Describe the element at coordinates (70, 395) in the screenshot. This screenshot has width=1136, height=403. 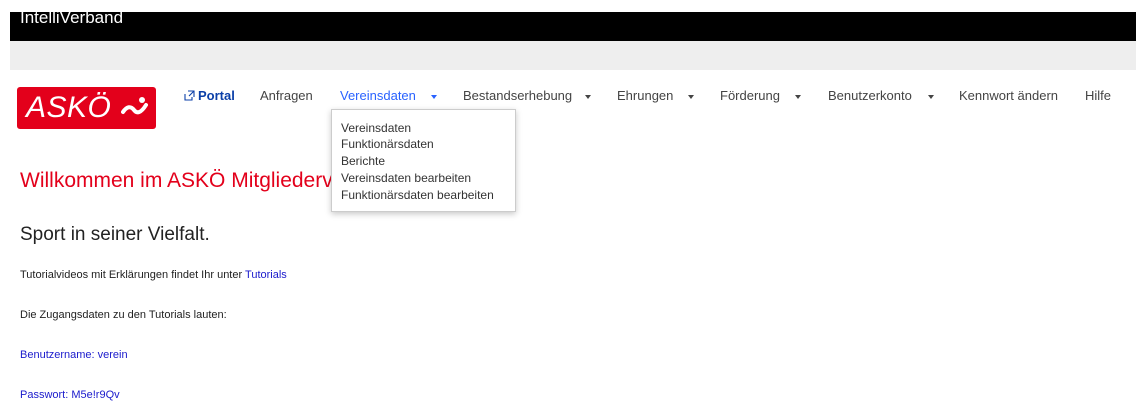
I see `password-text: Passwort: M5e!r9Qv` at that location.